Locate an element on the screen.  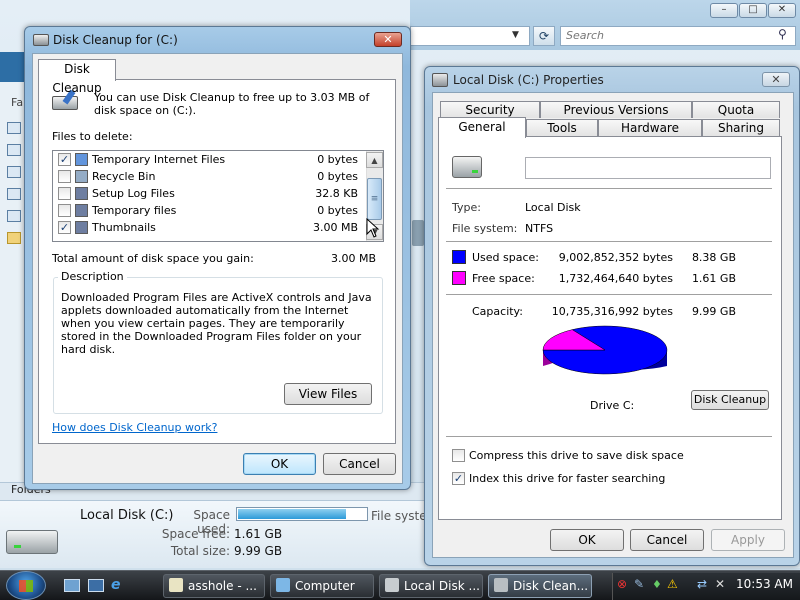
background-item-icon is located at coordinates (418, 233).